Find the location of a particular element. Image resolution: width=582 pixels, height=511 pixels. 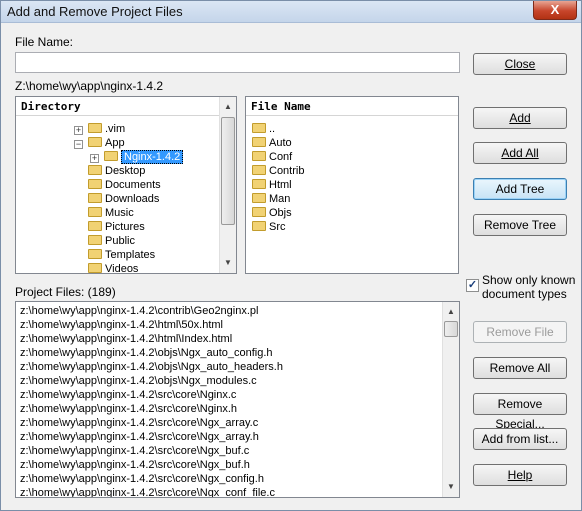

tree-item-label-selected: Nginx-1.4.2 is located at coordinates (152, 157).